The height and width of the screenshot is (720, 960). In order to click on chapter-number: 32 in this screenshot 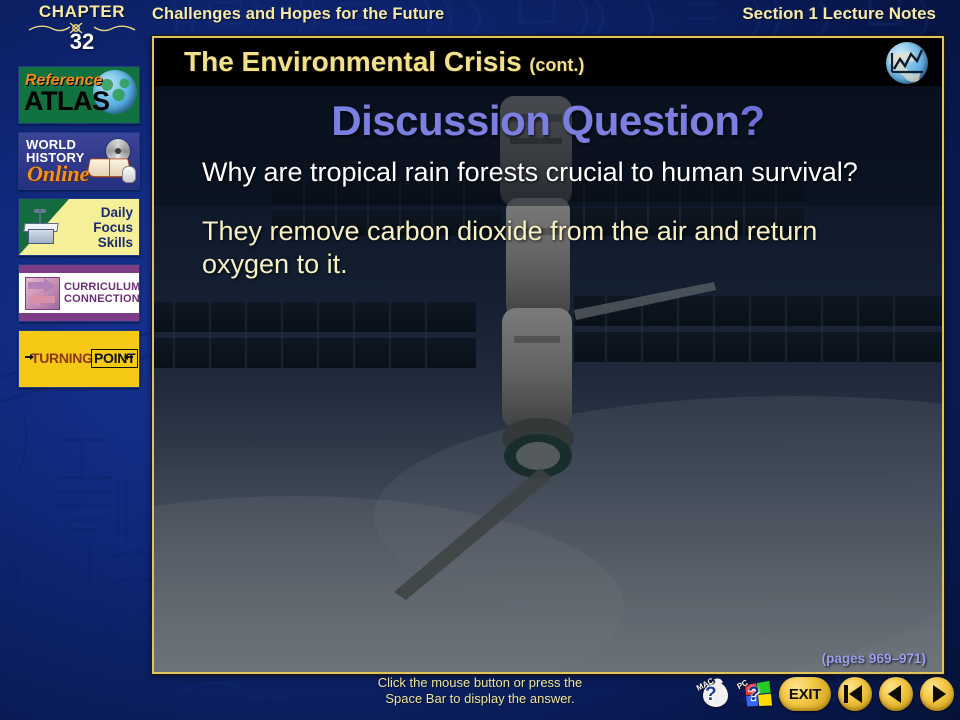, I will do `click(82, 41)`.